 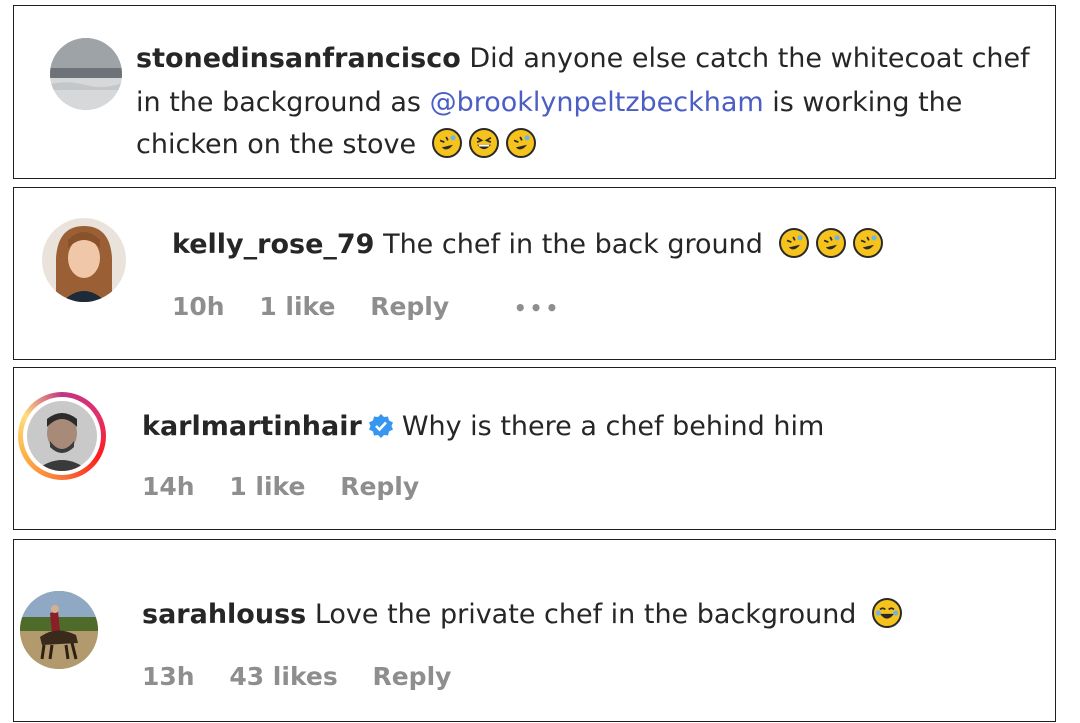 I want to click on comment-meta: 13h 43 likes Reply, so click(x=309, y=676).